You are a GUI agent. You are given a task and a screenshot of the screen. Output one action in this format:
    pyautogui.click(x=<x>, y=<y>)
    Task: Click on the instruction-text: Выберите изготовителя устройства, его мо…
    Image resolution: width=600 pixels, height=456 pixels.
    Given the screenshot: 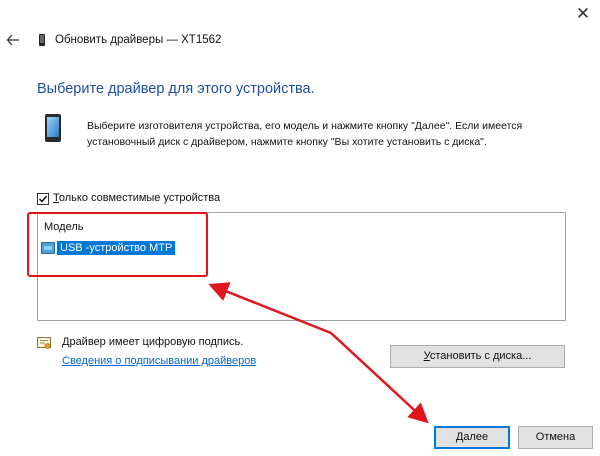 What is the action you would take?
    pyautogui.click(x=305, y=134)
    